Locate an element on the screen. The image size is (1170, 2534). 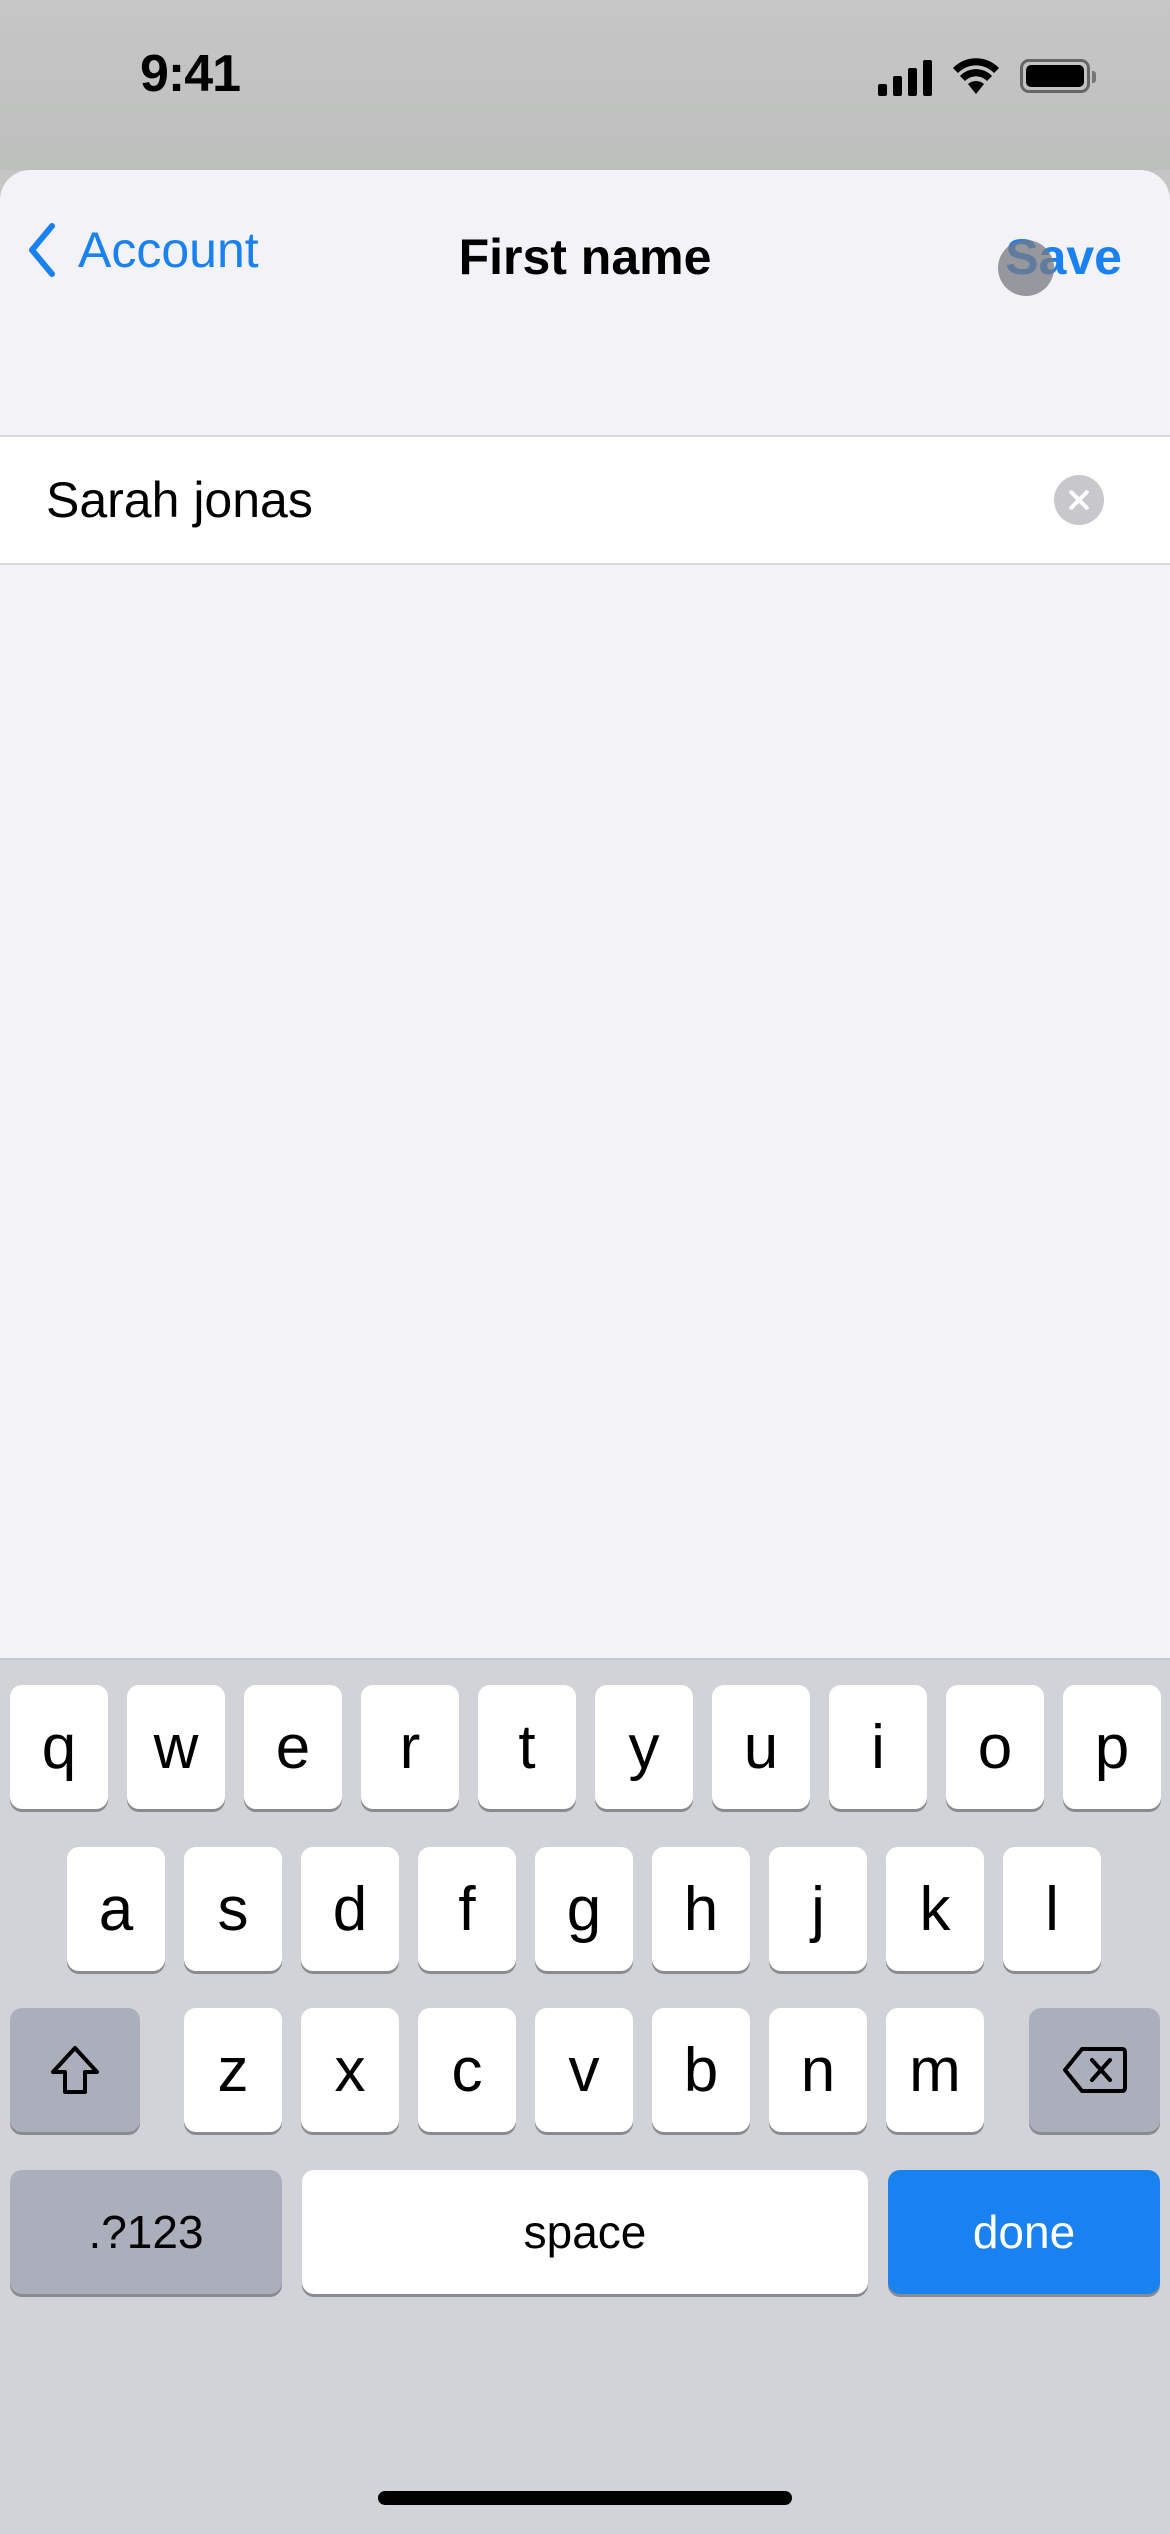
space-key: space is located at coordinates (585, 2232).